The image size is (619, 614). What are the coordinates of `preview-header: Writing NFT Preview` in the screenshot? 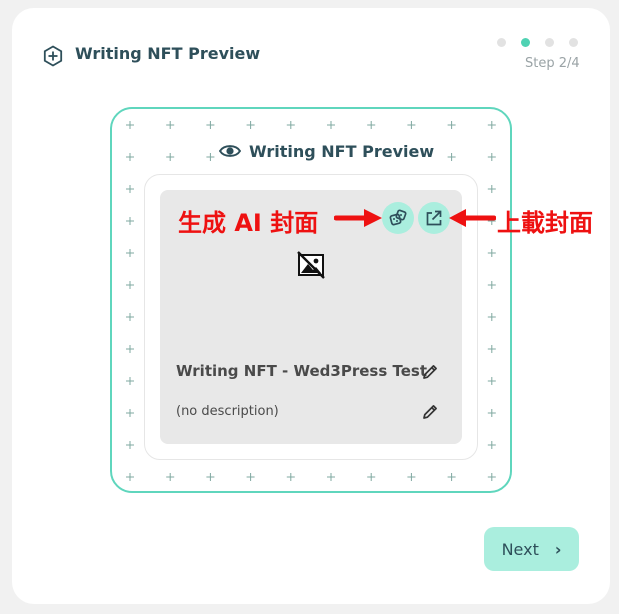 It's located at (327, 151).